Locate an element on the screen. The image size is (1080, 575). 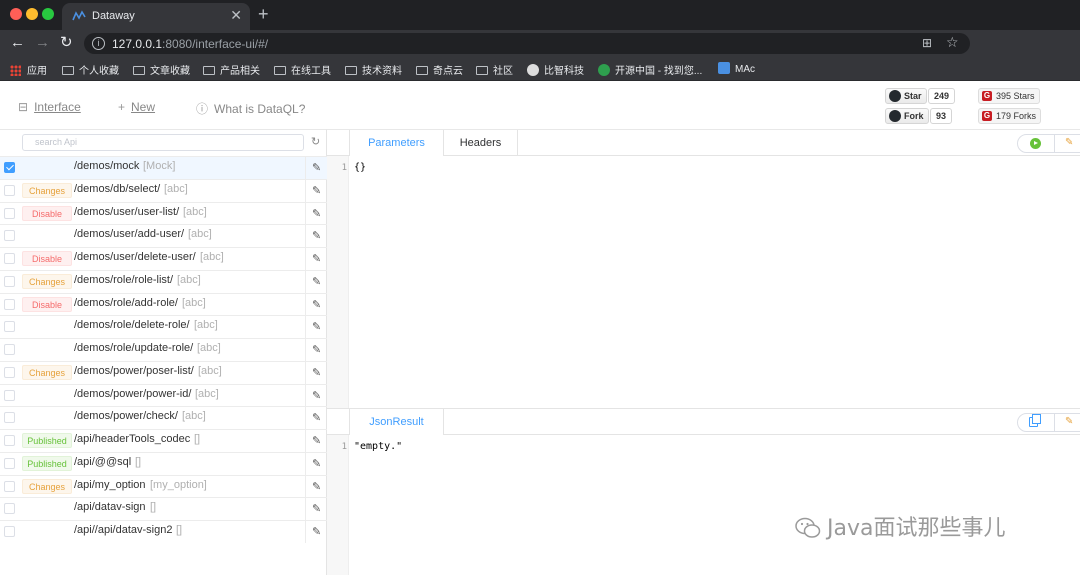
github-star-button: Star is located at coordinates (906, 96).